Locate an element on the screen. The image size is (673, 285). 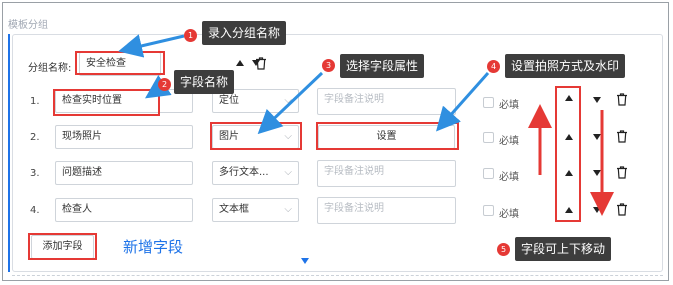
field-index: 1. is located at coordinates (35, 101).